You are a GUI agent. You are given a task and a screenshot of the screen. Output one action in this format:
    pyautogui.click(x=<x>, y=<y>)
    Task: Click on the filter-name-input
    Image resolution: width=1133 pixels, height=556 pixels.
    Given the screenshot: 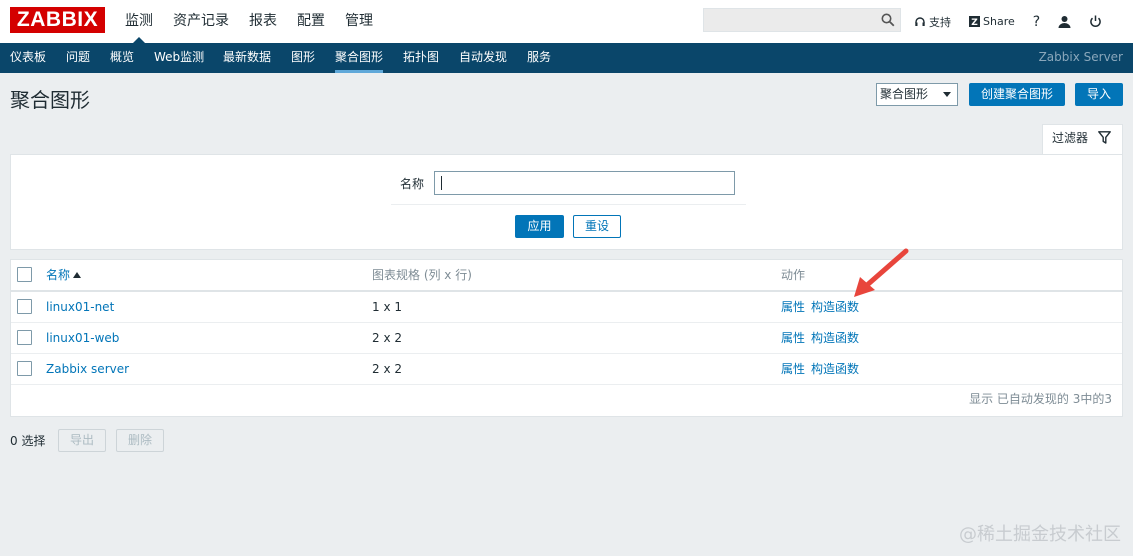 What is the action you would take?
    pyautogui.click(x=584, y=183)
    